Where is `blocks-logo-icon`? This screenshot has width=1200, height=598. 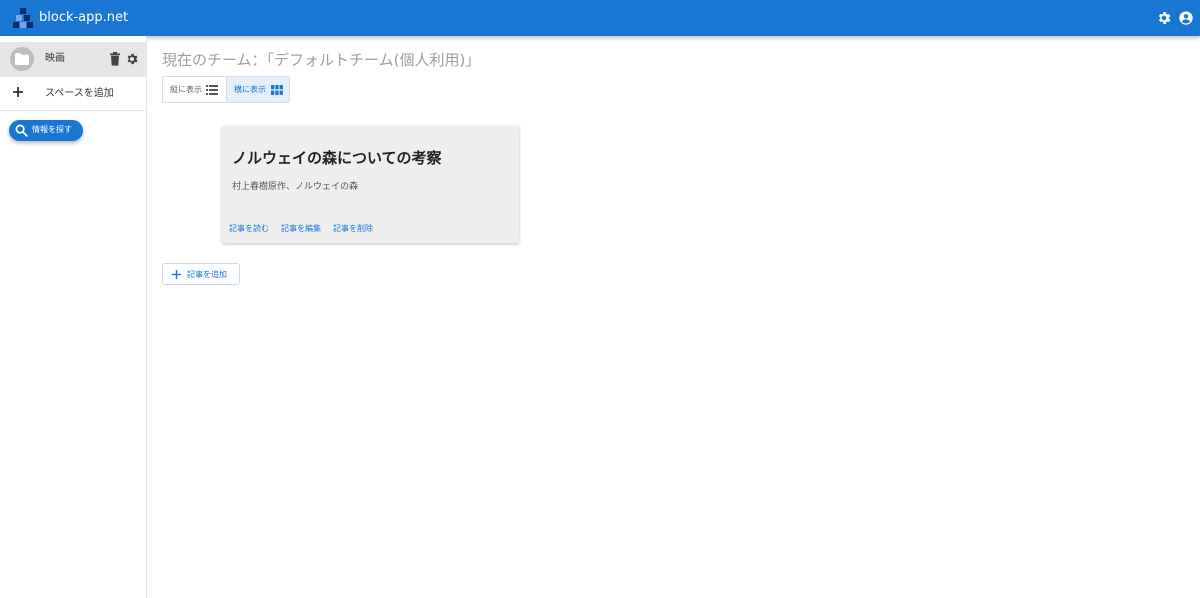 blocks-logo-icon is located at coordinates (23, 18).